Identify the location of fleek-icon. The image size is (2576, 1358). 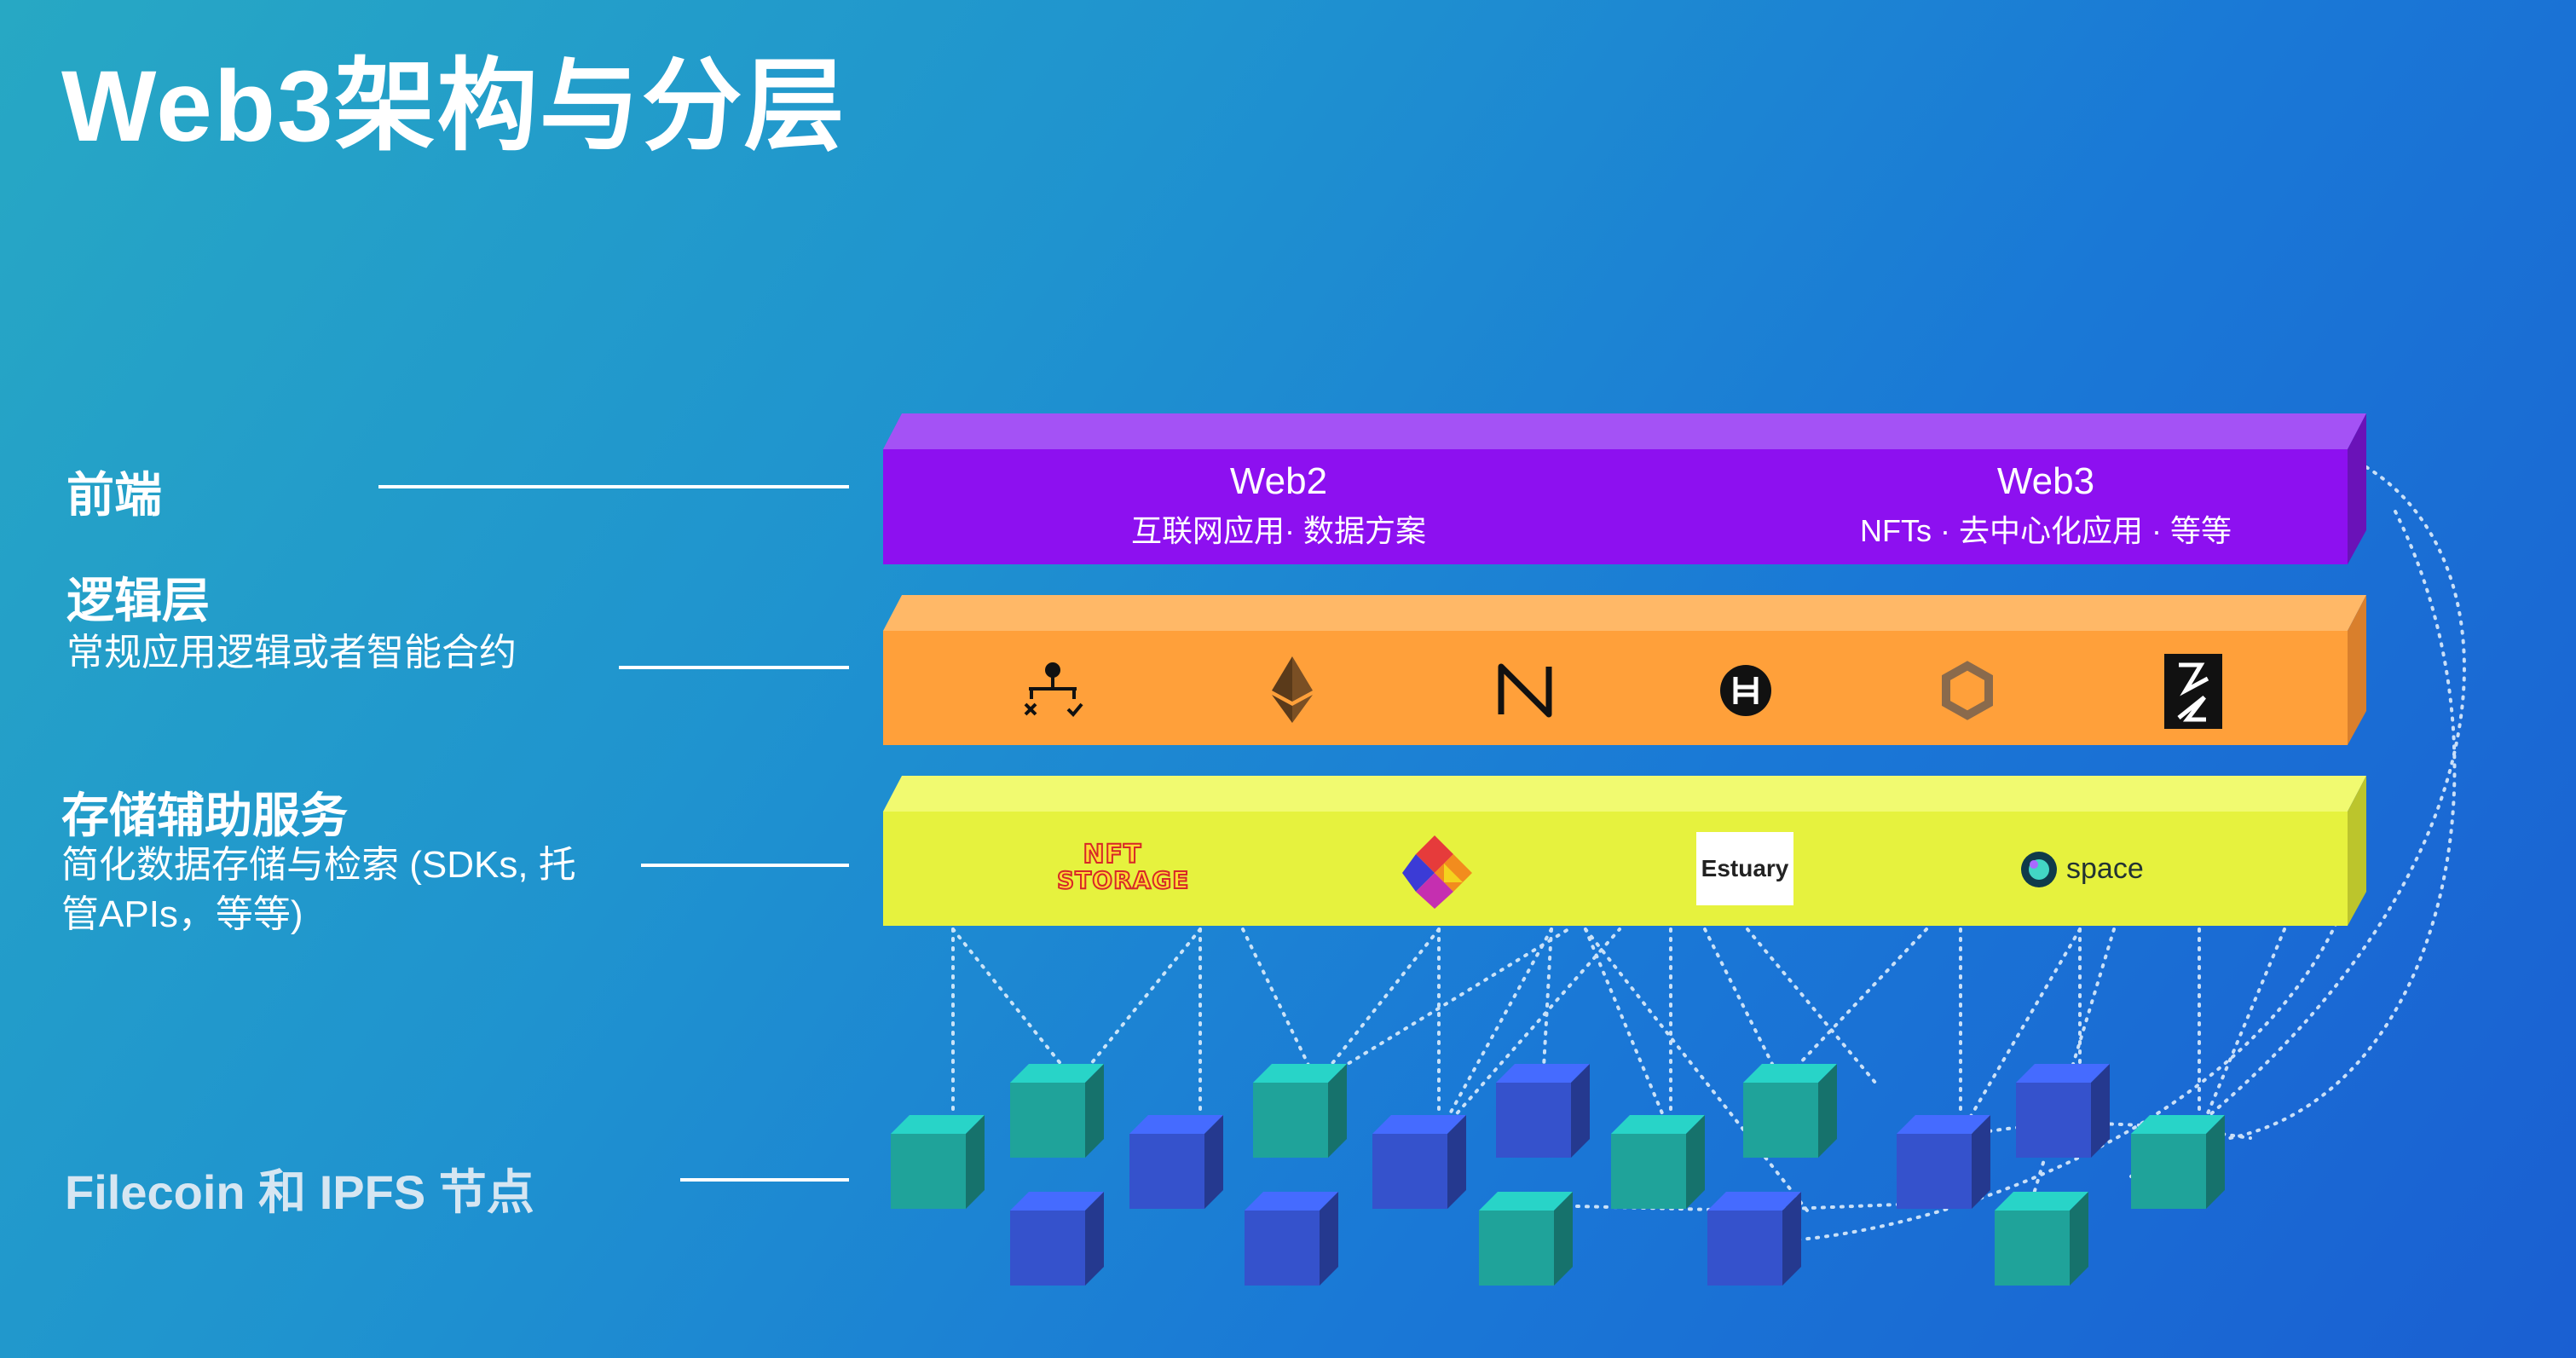
(2193, 692).